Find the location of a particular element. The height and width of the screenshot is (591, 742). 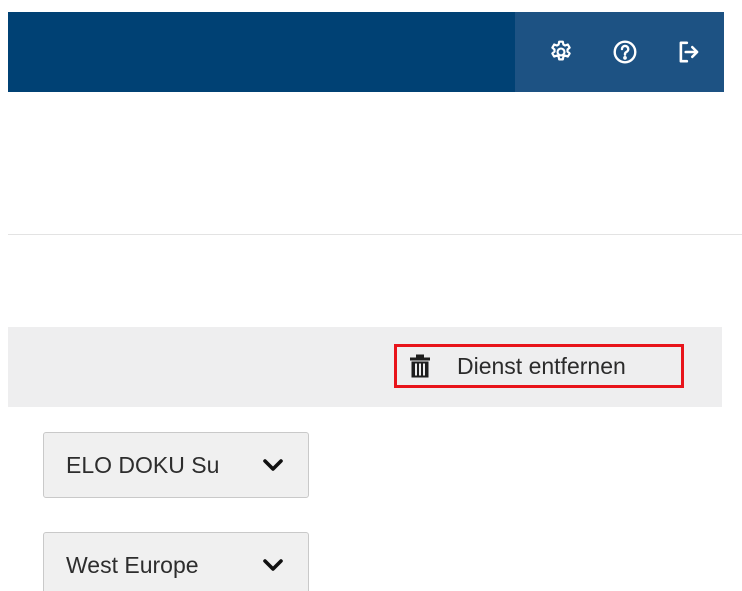

service-select-value: ELO DOKU Su is located at coordinates (143, 464).